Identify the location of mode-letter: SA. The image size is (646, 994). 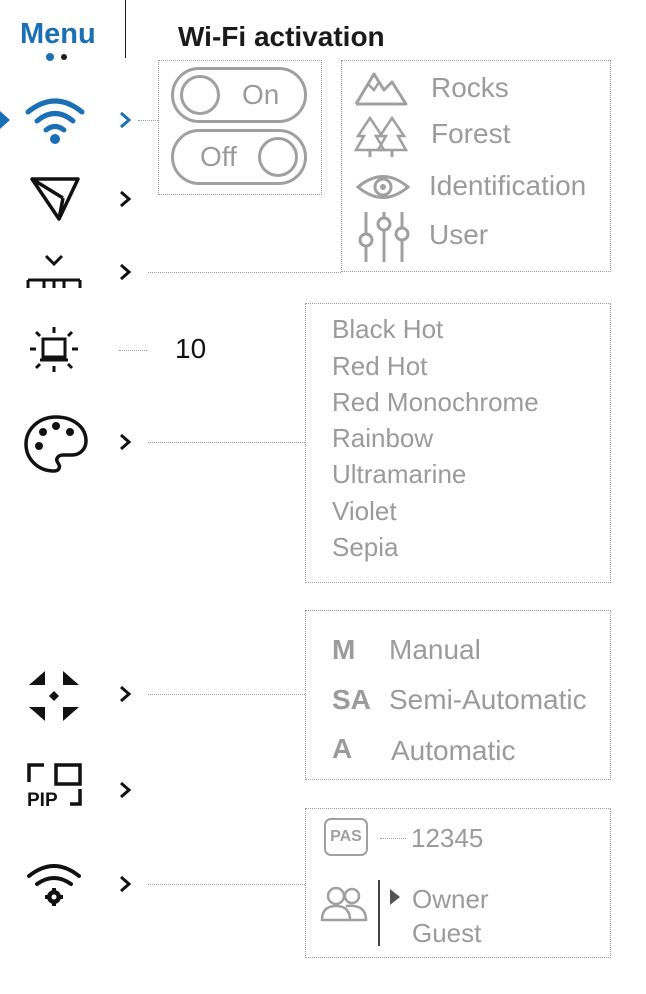
(351, 699).